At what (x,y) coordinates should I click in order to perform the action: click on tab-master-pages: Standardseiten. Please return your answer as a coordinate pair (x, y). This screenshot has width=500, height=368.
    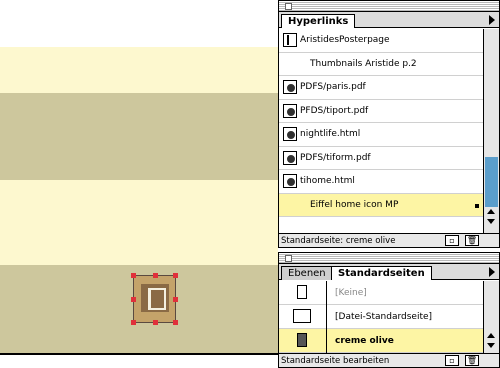
    Looking at the image, I should click on (381, 273).